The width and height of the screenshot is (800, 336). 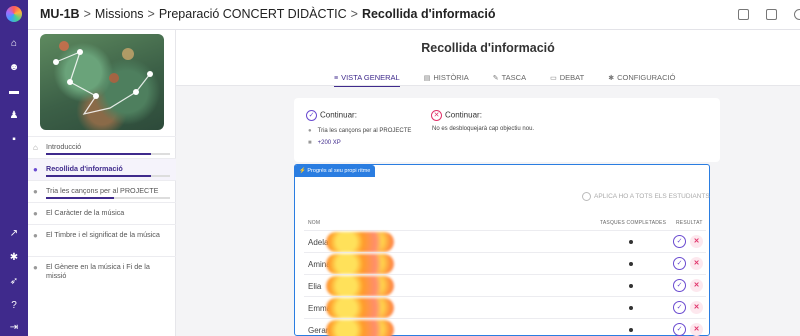 I want to click on breadcrumb-current: Recollida d'informació, so click(x=428, y=14).